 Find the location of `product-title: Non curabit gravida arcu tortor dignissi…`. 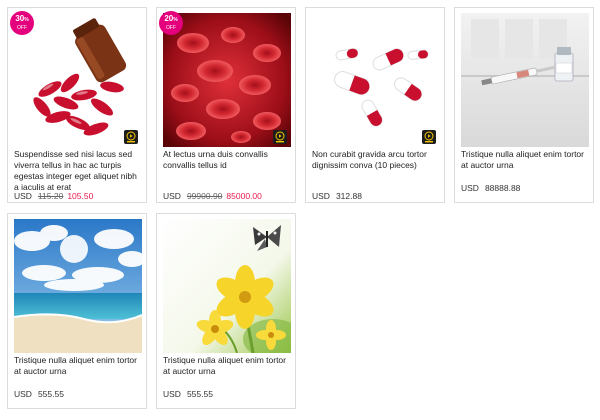

product-title: Non curabit gravida arcu tortor dignissi… is located at coordinates (376, 160).